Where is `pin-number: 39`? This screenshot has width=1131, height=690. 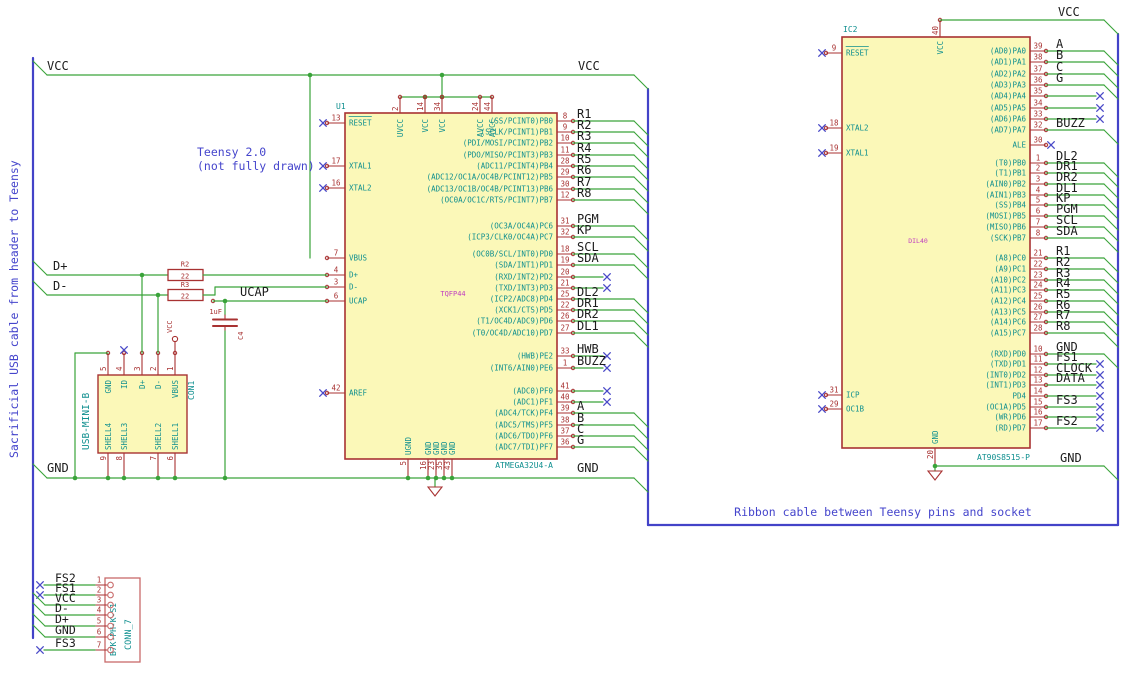 pin-number: 39 is located at coordinates (564, 408).